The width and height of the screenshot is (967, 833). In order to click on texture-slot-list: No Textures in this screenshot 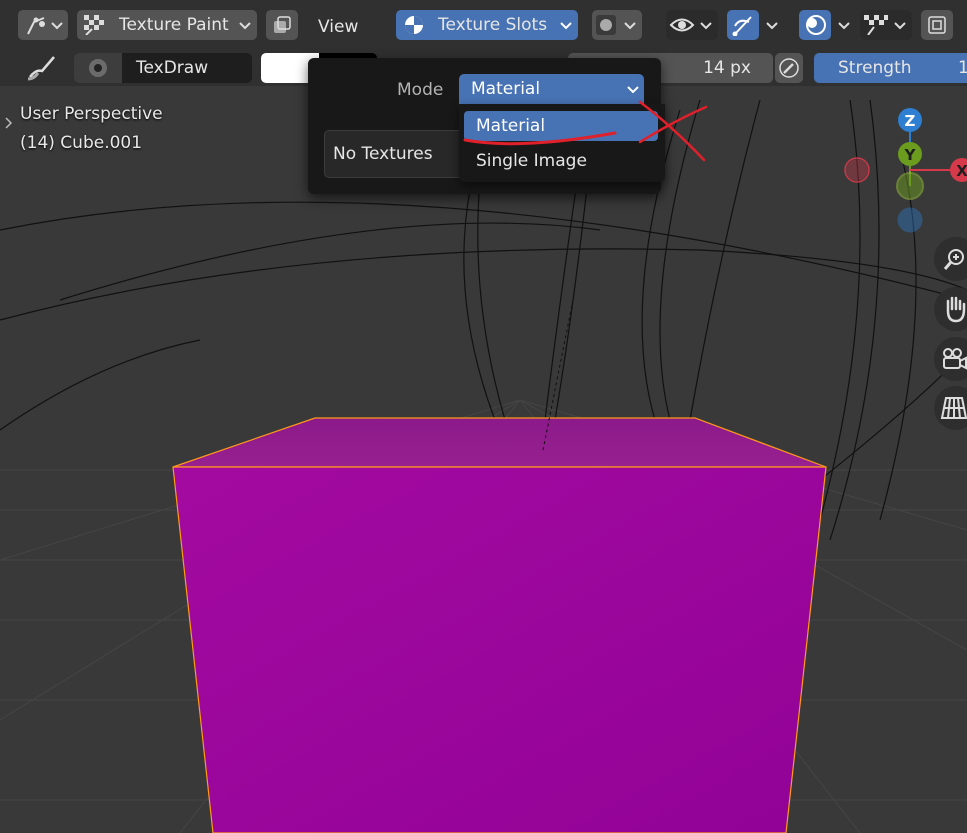, I will do `click(394, 154)`.